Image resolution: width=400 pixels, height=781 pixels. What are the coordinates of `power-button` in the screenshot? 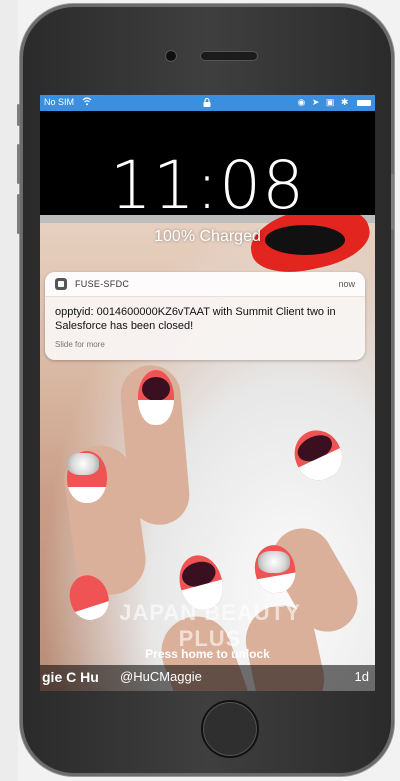 It's located at (392, 202).